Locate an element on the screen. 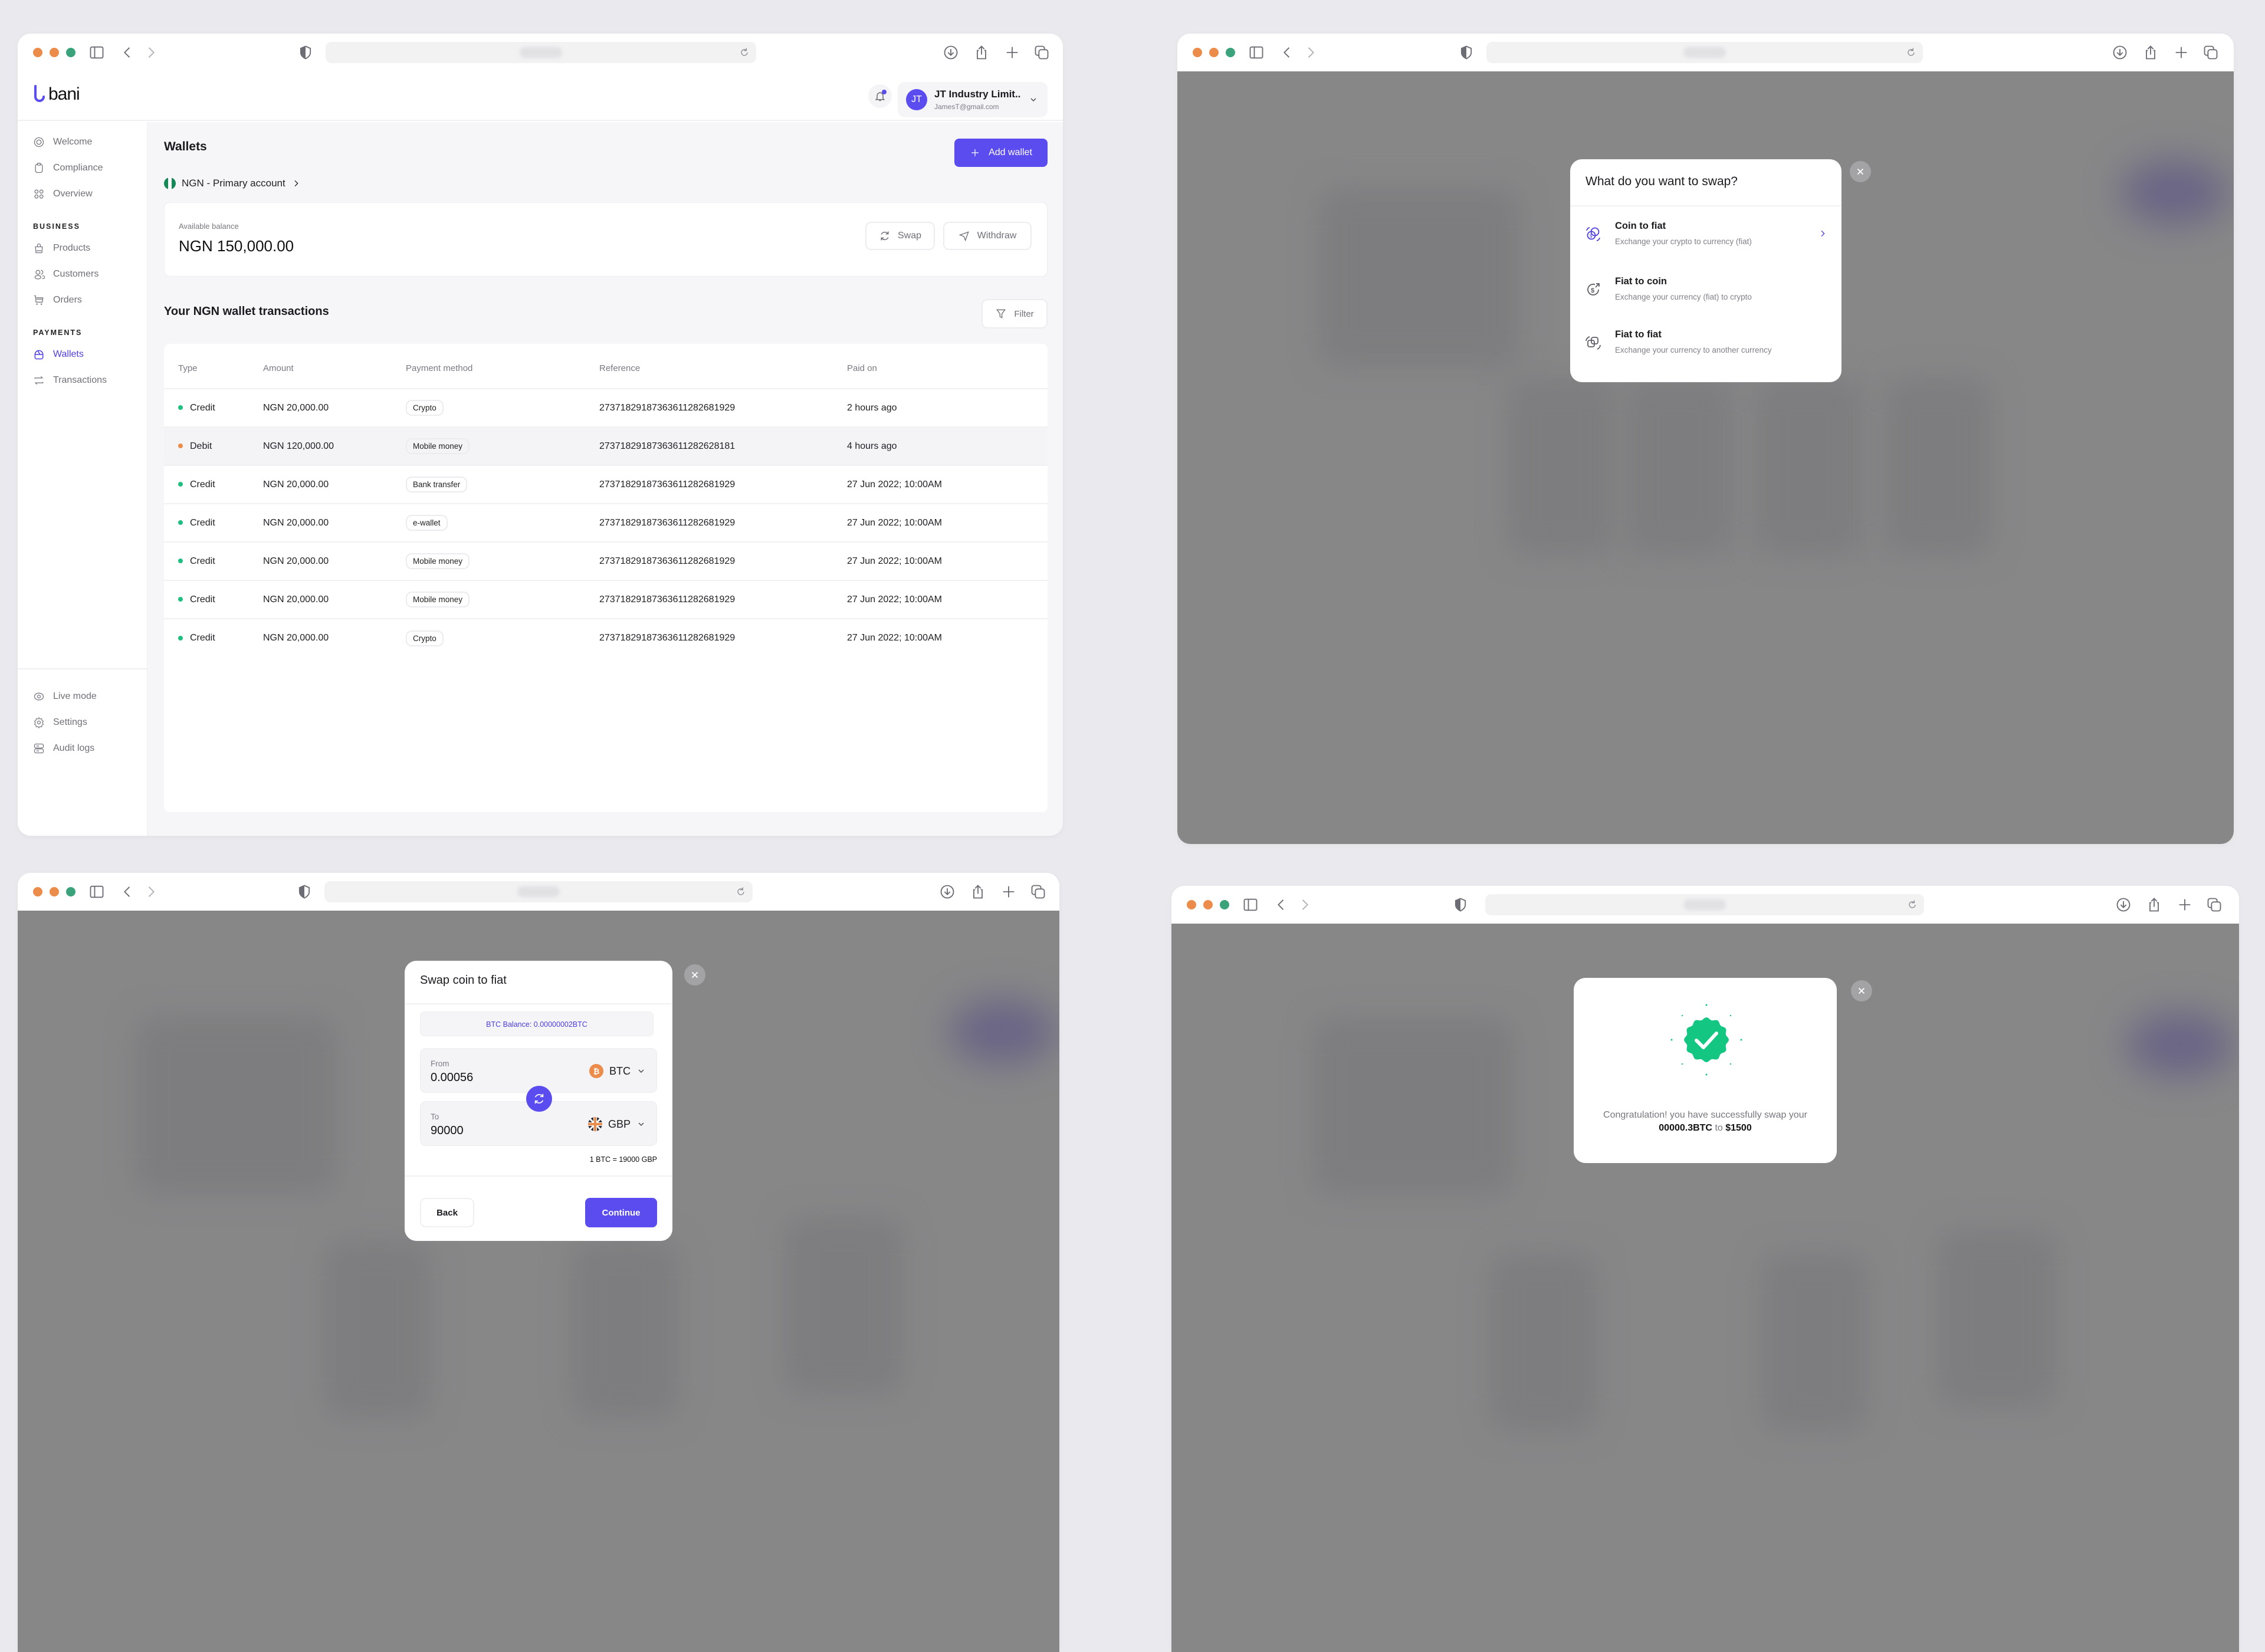  to-currency-select: GBP is located at coordinates (616, 1124).